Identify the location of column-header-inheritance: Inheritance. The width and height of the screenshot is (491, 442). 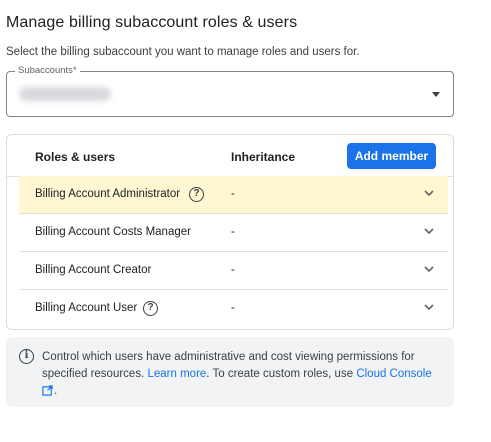
(263, 157).